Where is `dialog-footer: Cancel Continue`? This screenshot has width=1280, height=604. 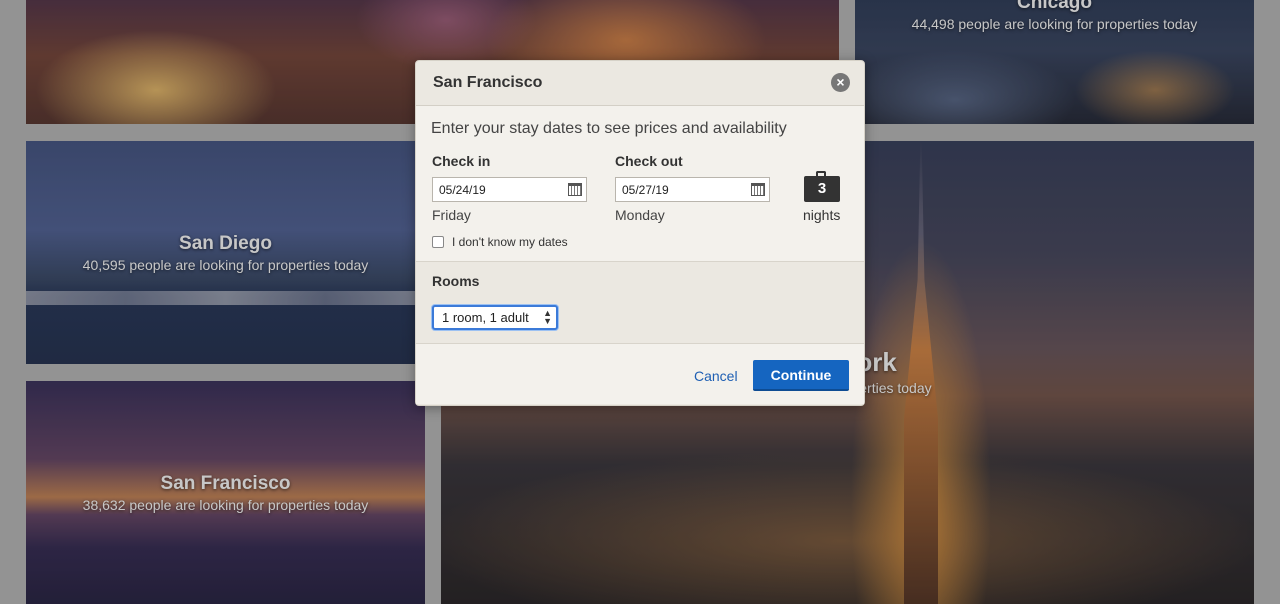
dialog-footer: Cancel Continue is located at coordinates (640, 374).